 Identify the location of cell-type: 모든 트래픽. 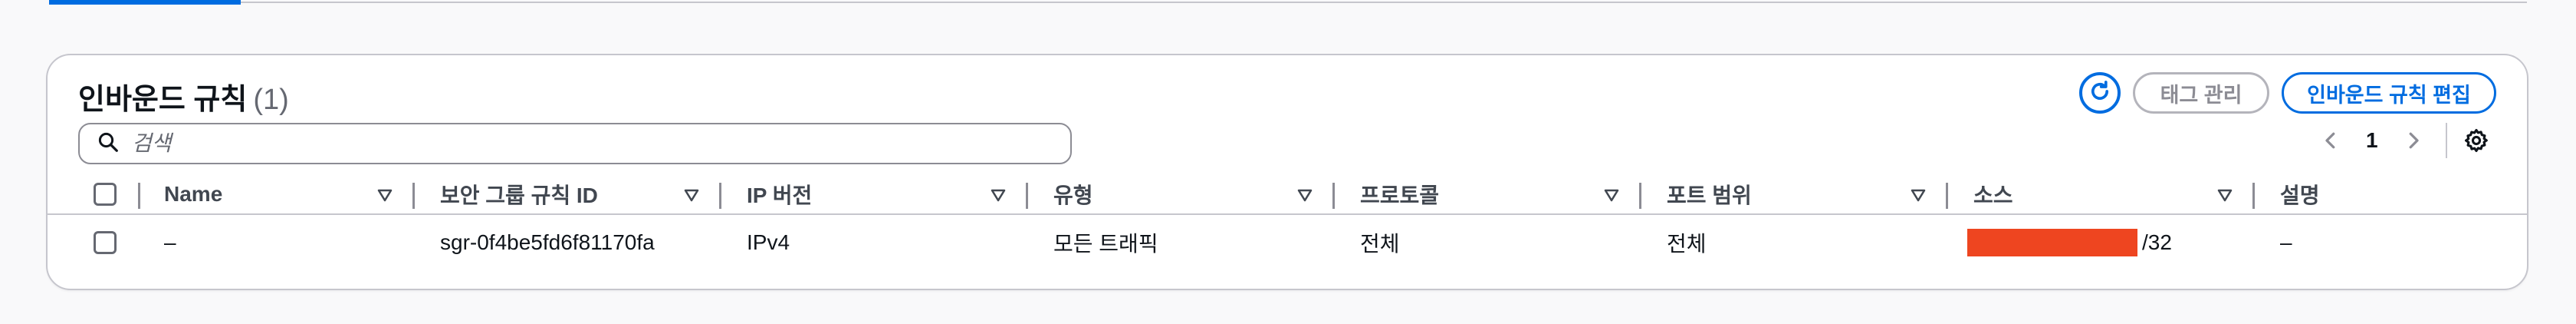
(1106, 244).